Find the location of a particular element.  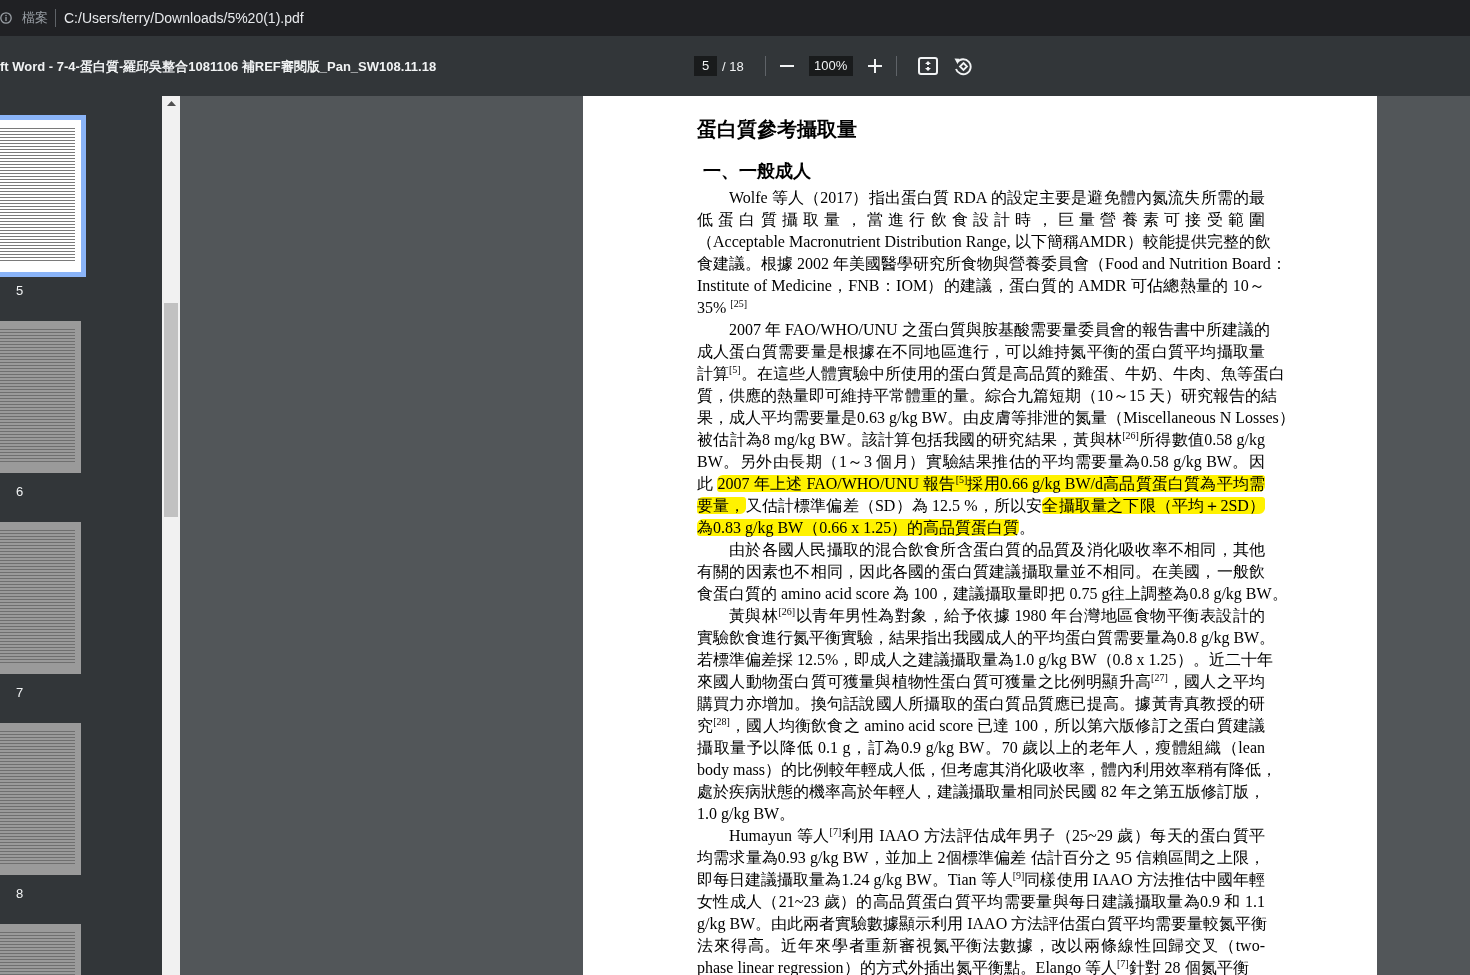

page-total: / 18 is located at coordinates (733, 66).